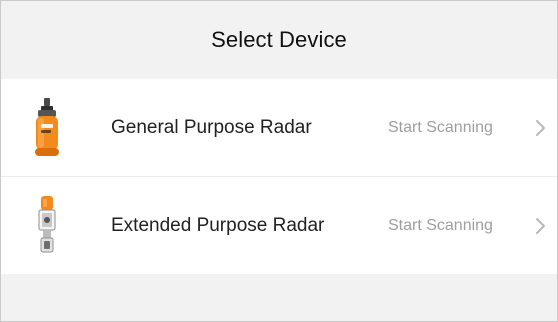 Image resolution: width=558 pixels, height=322 pixels. I want to click on page-title: Select Device, so click(279, 39).